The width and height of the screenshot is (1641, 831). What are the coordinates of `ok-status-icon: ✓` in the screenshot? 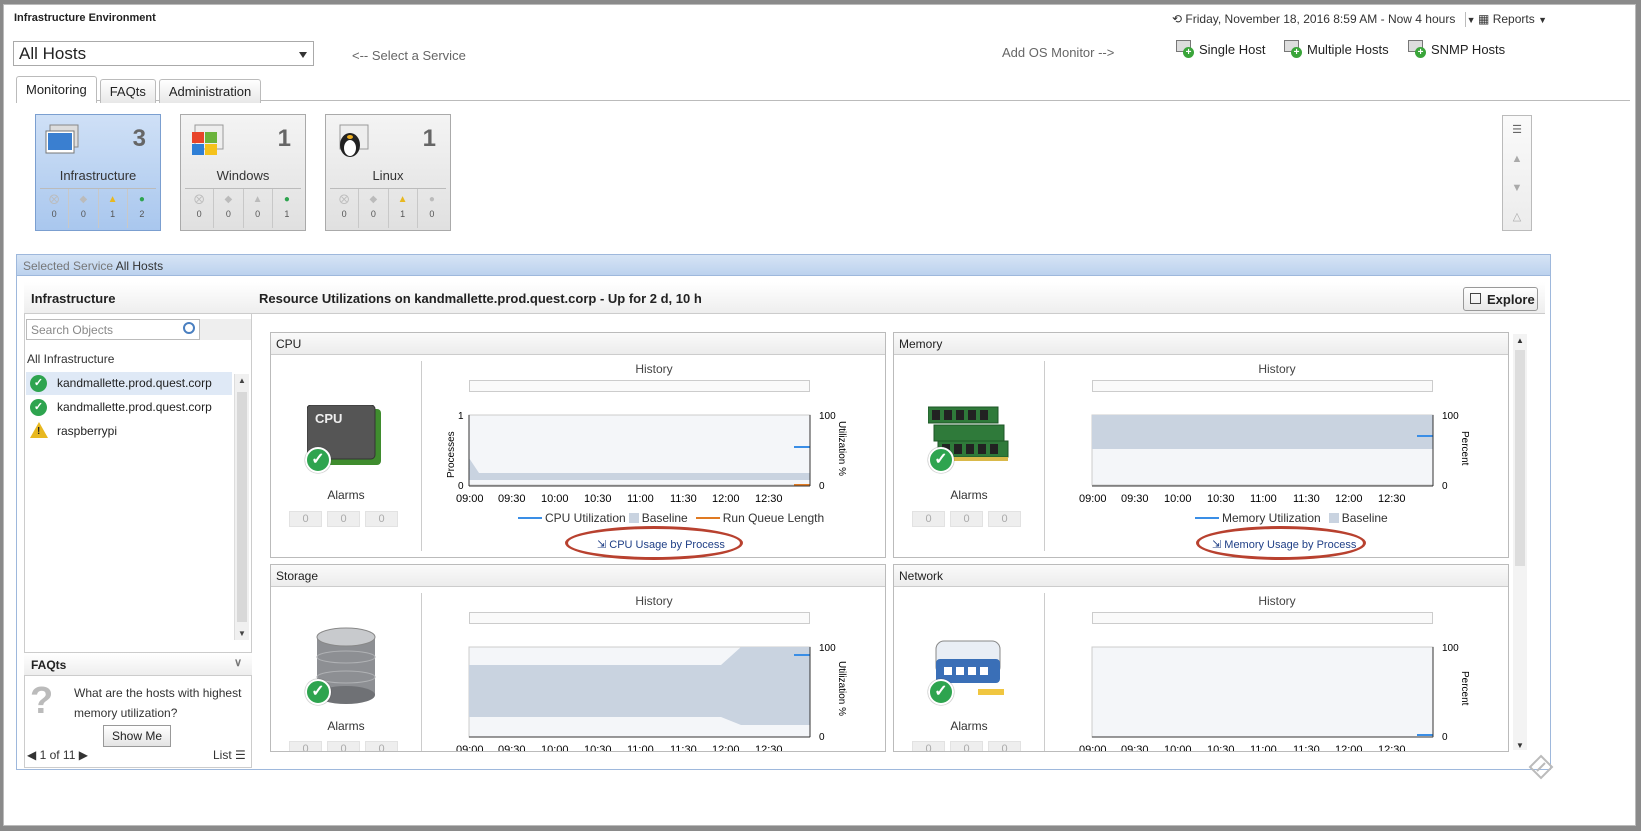 It's located at (38, 383).